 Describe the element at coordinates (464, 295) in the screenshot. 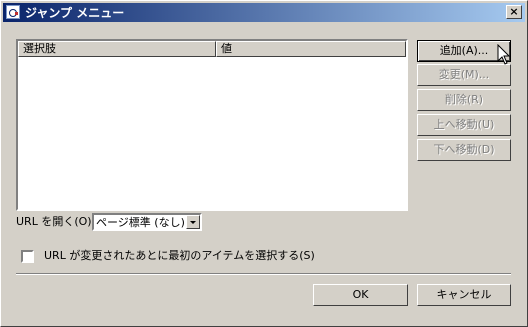

I see `cancel-button: キャンセル` at that location.